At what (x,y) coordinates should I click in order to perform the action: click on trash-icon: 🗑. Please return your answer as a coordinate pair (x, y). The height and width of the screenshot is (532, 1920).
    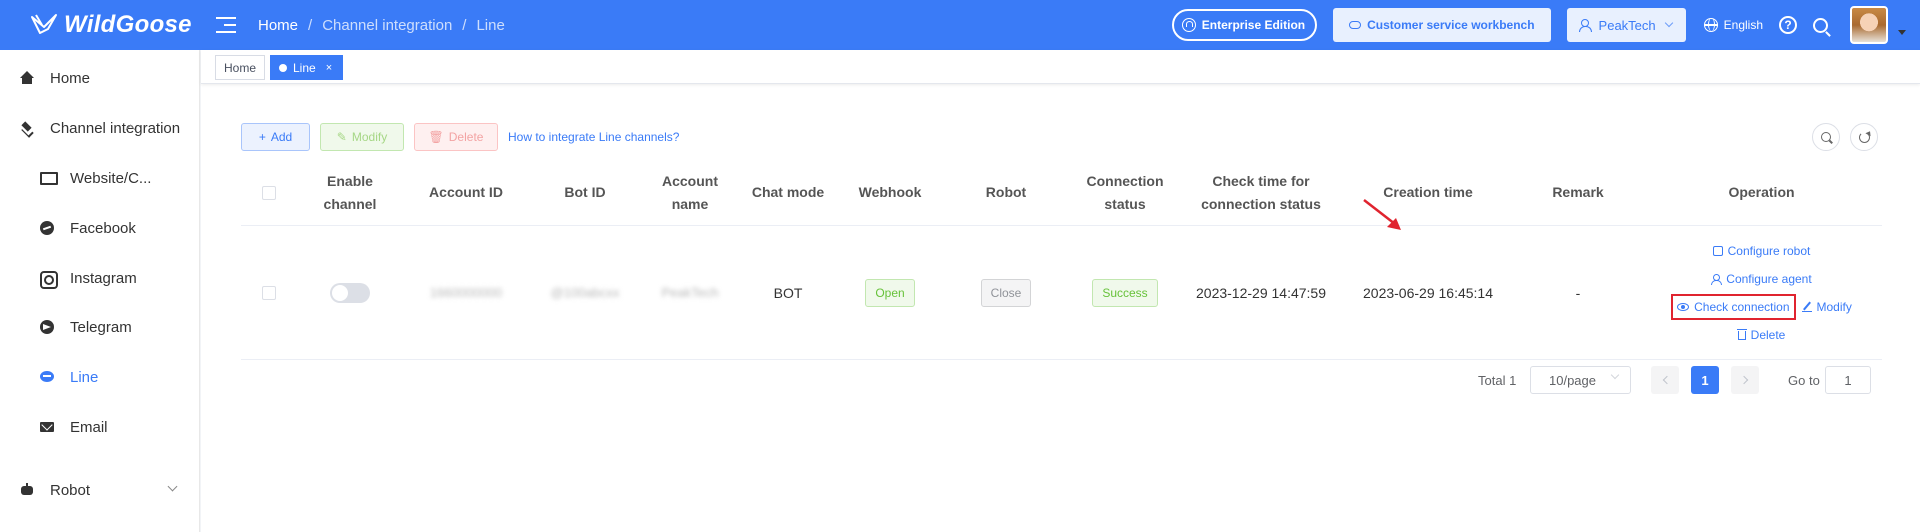
    Looking at the image, I should click on (436, 137).